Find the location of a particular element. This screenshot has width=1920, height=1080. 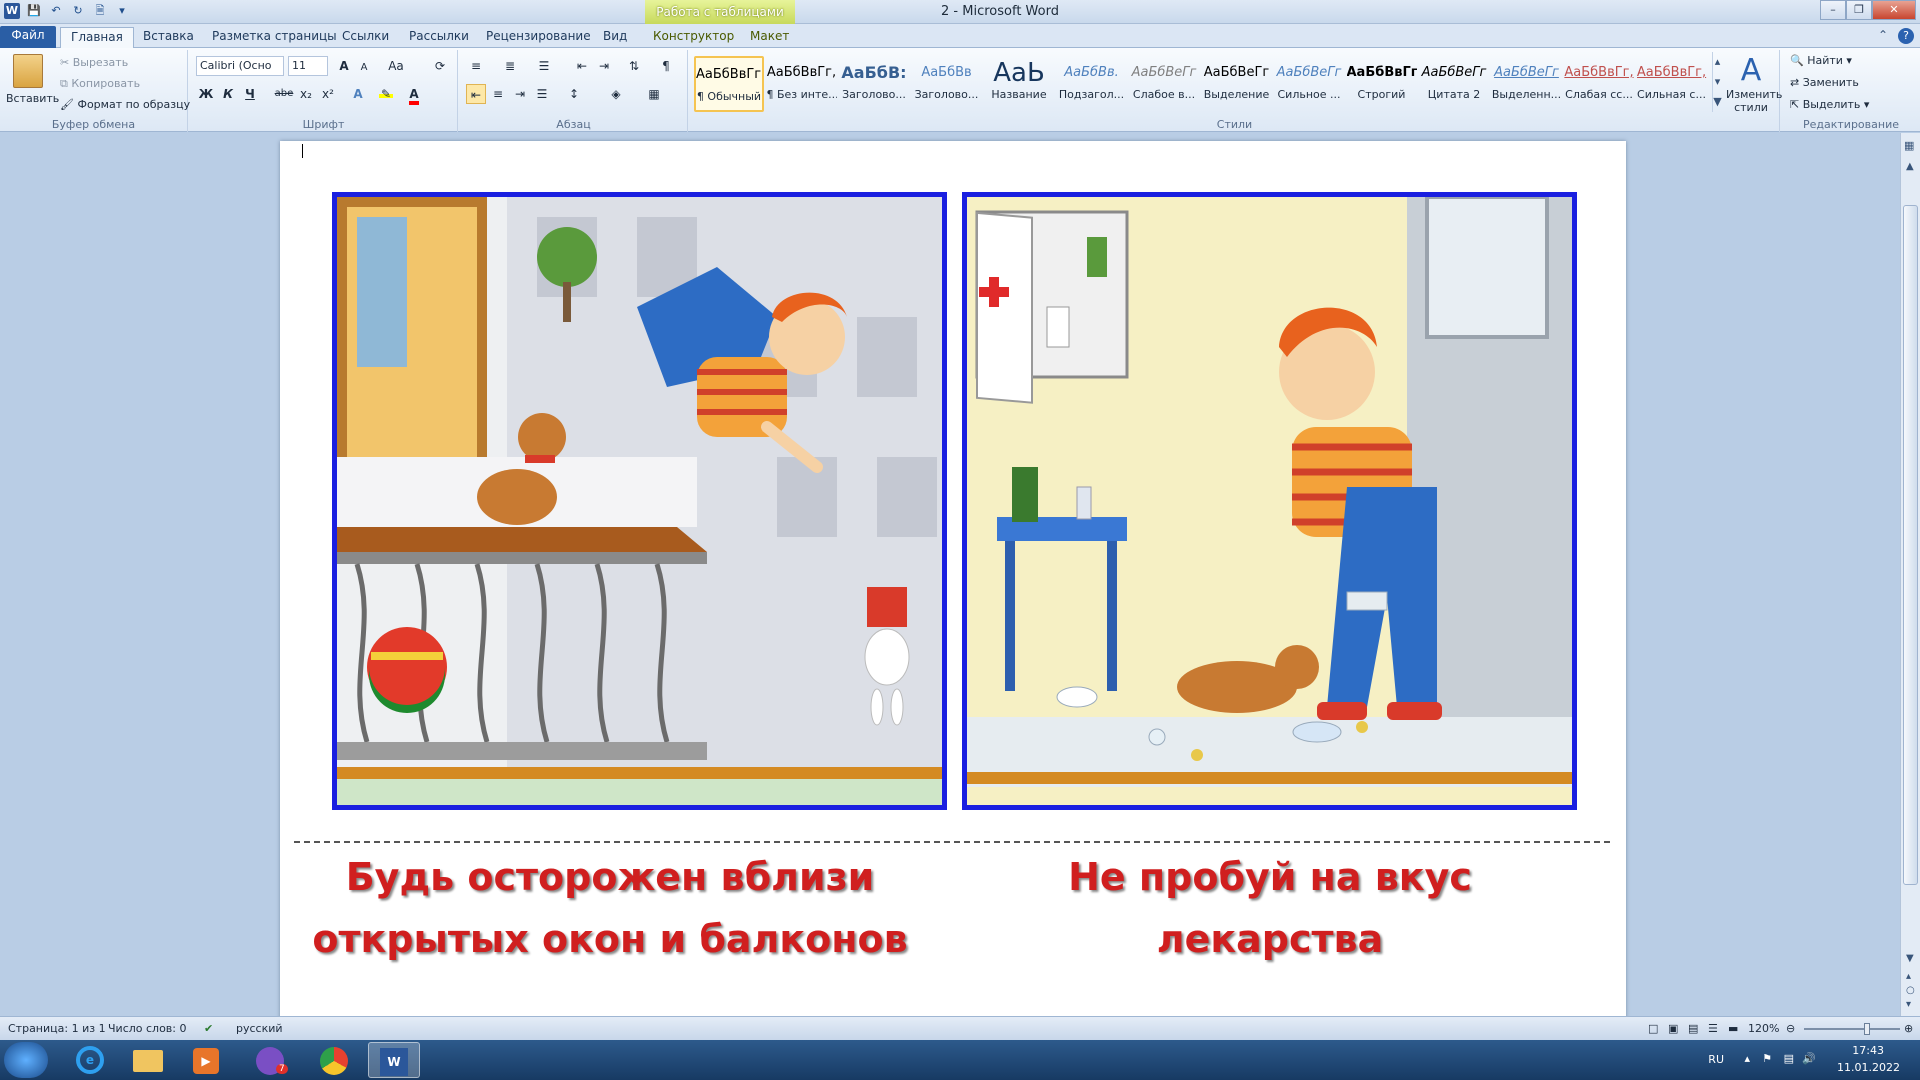

tab-table-design: Конструктор is located at coordinates (693, 37).